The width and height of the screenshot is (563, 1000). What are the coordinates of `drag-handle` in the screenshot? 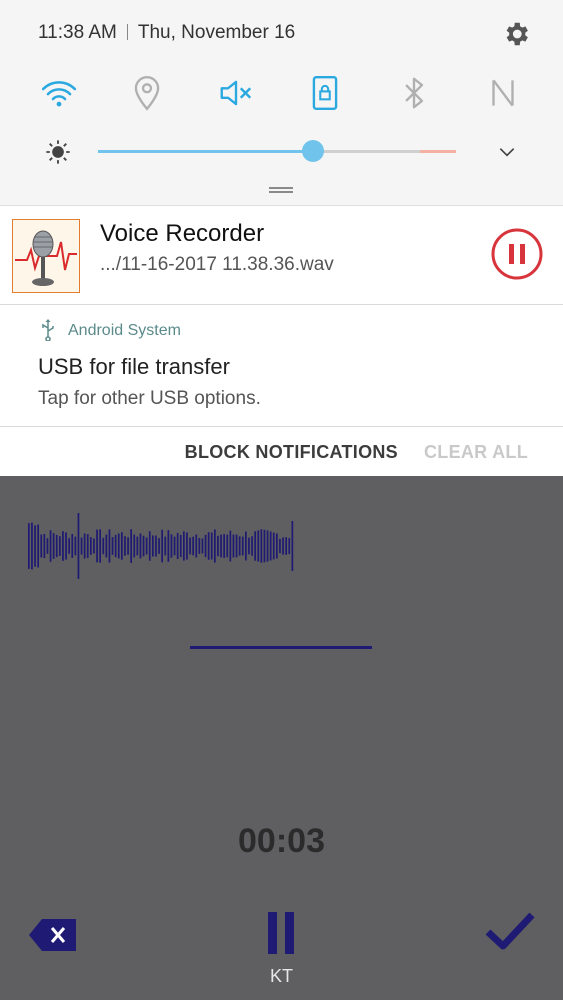 It's located at (281, 190).